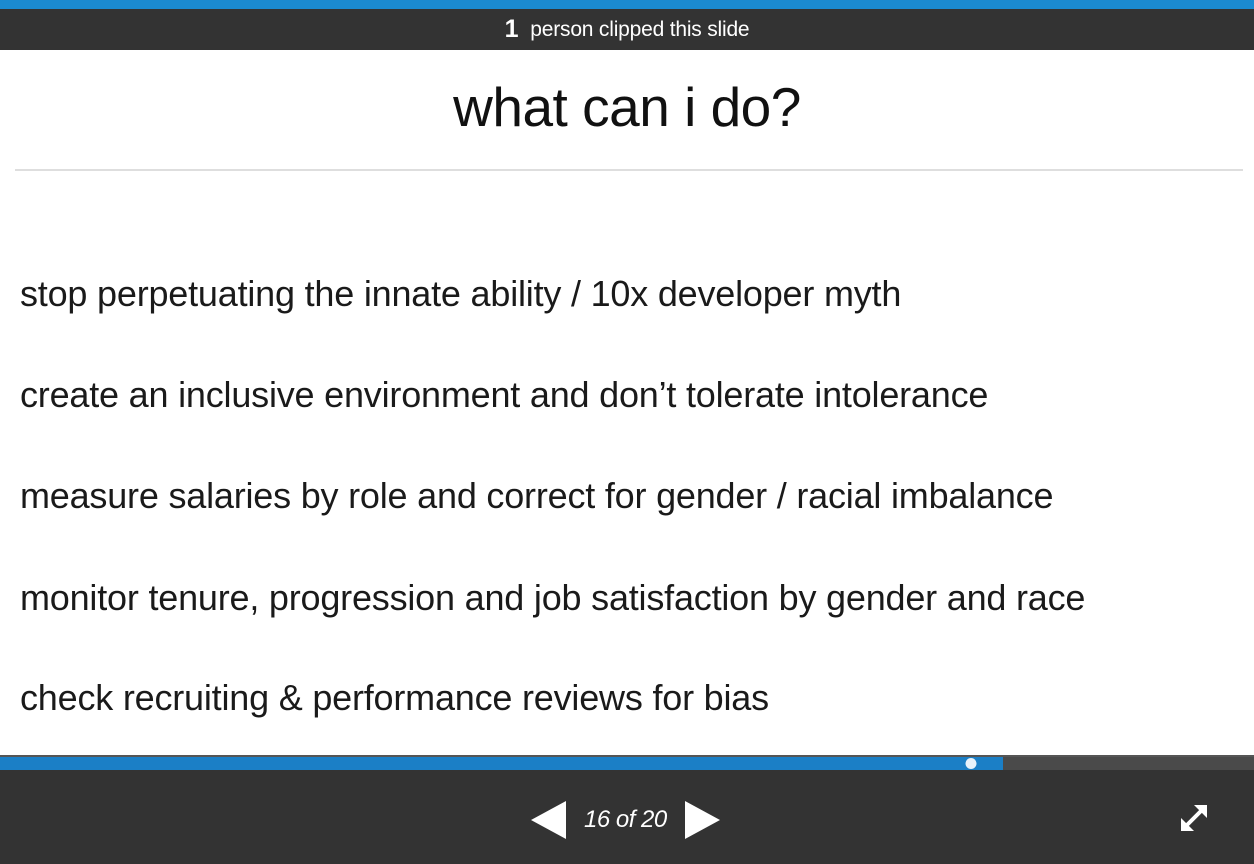  I want to click on slide-title: what can i do?, so click(627, 107).